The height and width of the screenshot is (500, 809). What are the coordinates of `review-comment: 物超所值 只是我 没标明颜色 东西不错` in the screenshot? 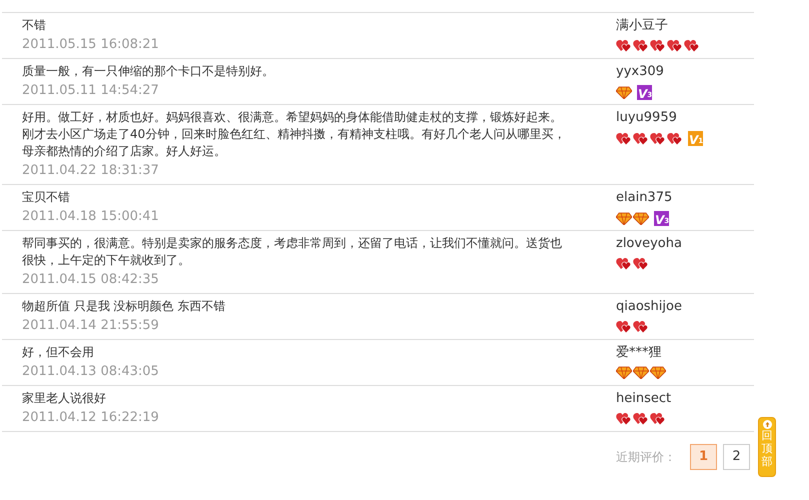 It's located at (124, 306).